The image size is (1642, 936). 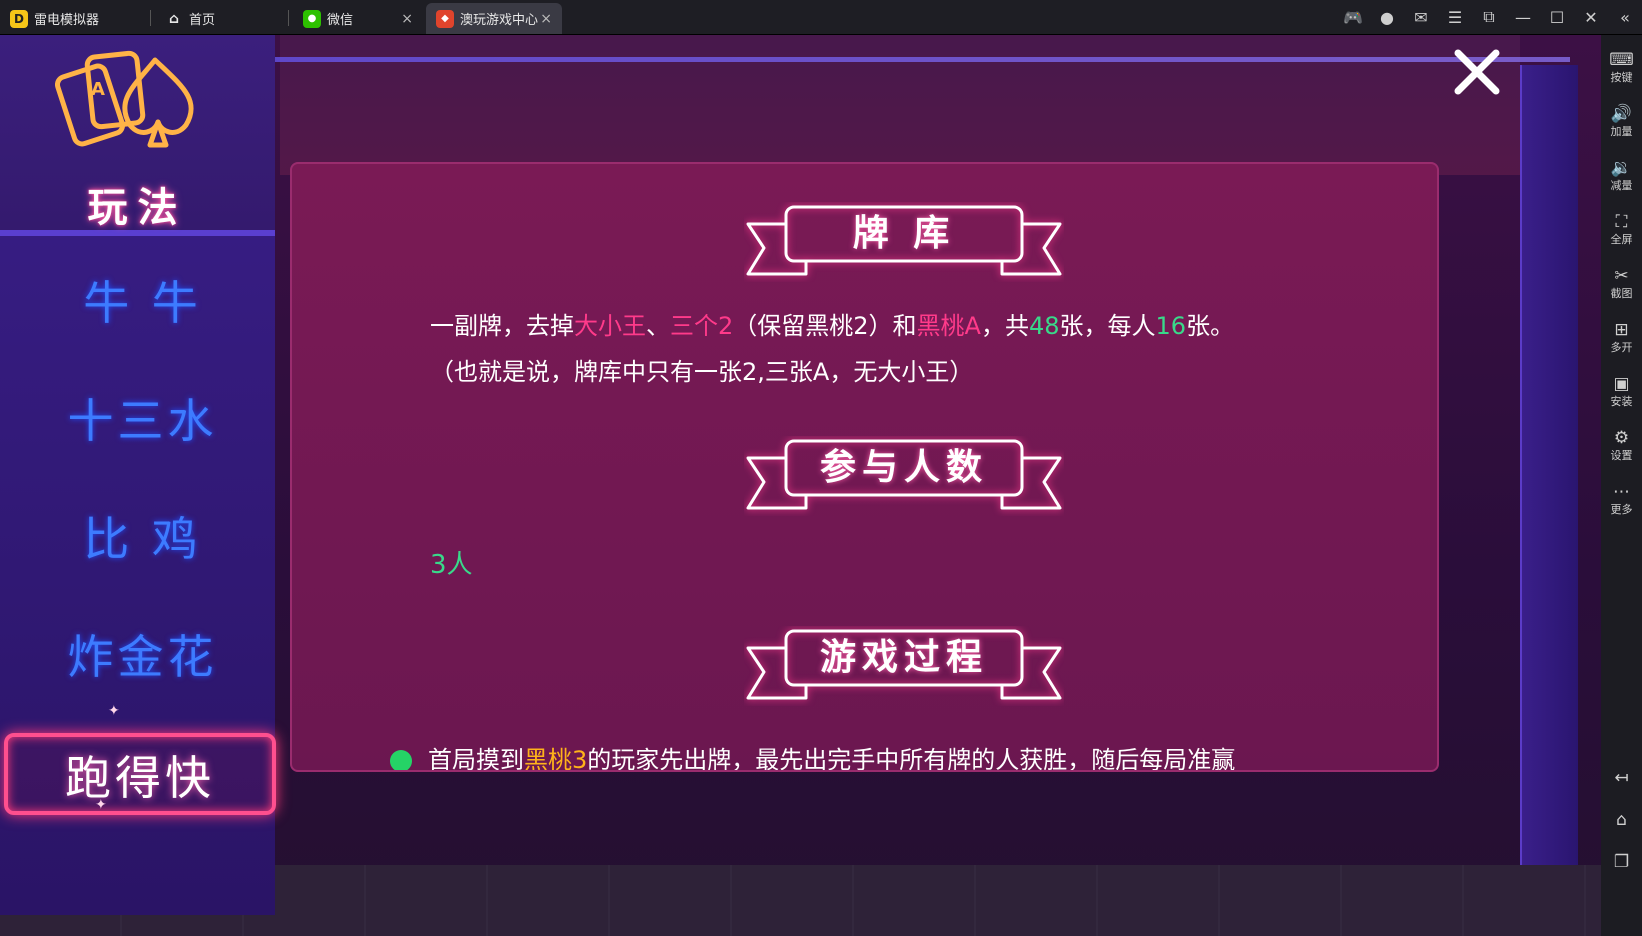 What do you see at coordinates (702, 326) in the screenshot?
I see `highlight-three-twos: 三个2` at bounding box center [702, 326].